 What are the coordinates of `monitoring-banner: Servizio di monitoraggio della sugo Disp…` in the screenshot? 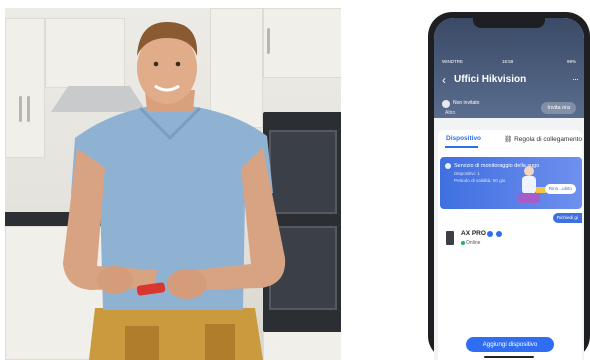 It's located at (511, 183).